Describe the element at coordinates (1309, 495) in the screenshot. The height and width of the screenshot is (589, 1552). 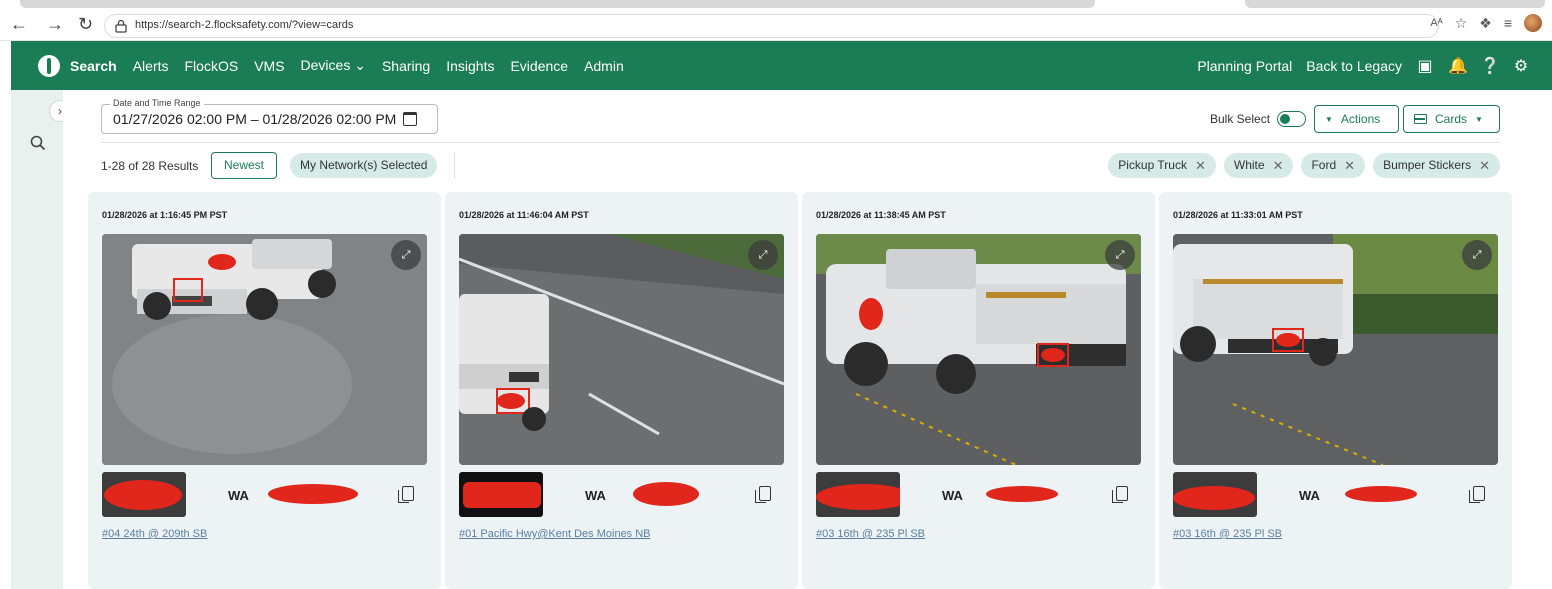
I see `plate-state: WA` at that location.